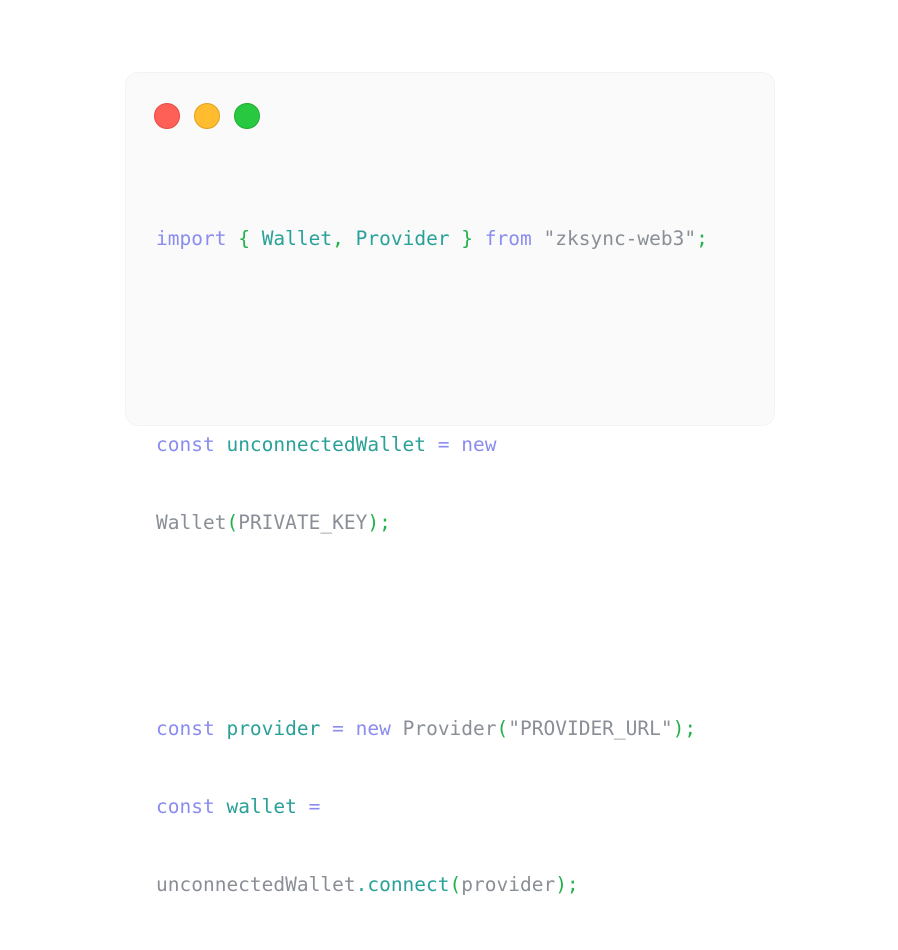  What do you see at coordinates (402, 884) in the screenshot?
I see `method-connect: .connect` at bounding box center [402, 884].